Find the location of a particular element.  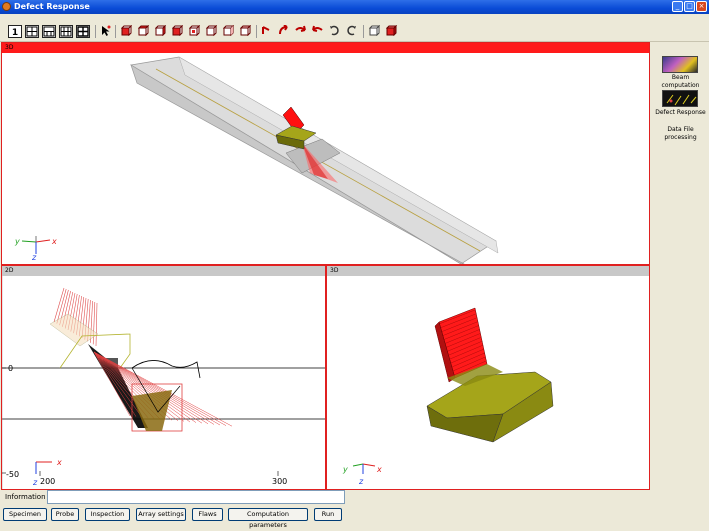

axis-label-300: 300 is located at coordinates (279, 481).